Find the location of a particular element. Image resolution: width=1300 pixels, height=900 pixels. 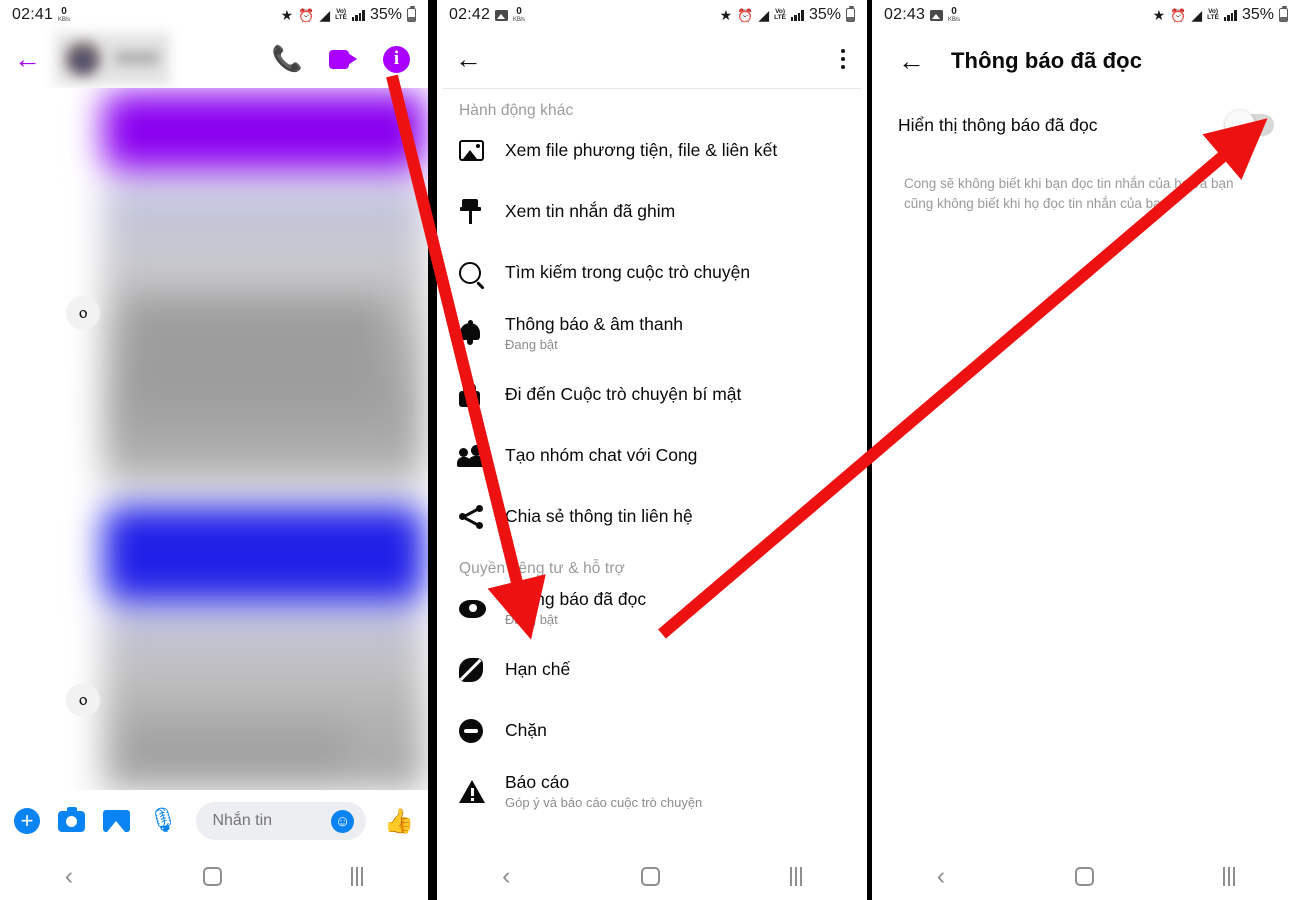

menu-item-text: Thông báo & âm thanh Đang bật is located at coordinates (594, 333).